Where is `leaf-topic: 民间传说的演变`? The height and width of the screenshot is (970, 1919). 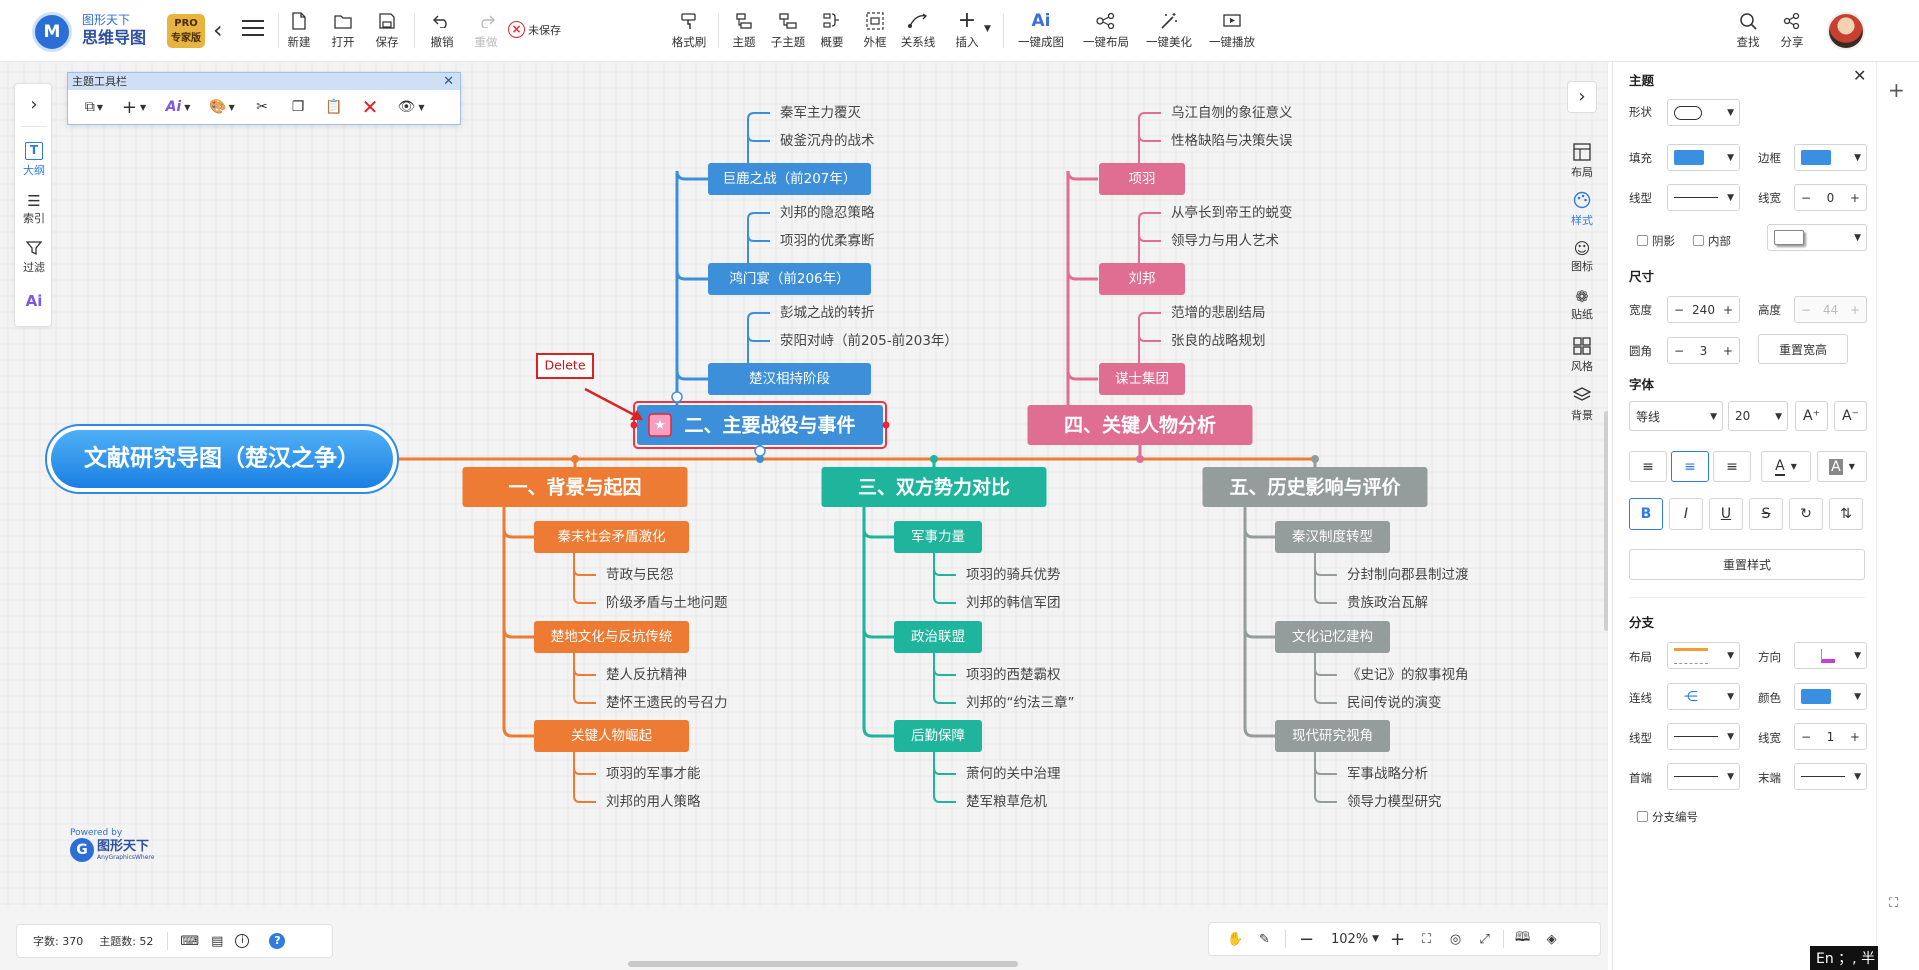
leaf-topic: 民间传说的演变 is located at coordinates (1394, 703).